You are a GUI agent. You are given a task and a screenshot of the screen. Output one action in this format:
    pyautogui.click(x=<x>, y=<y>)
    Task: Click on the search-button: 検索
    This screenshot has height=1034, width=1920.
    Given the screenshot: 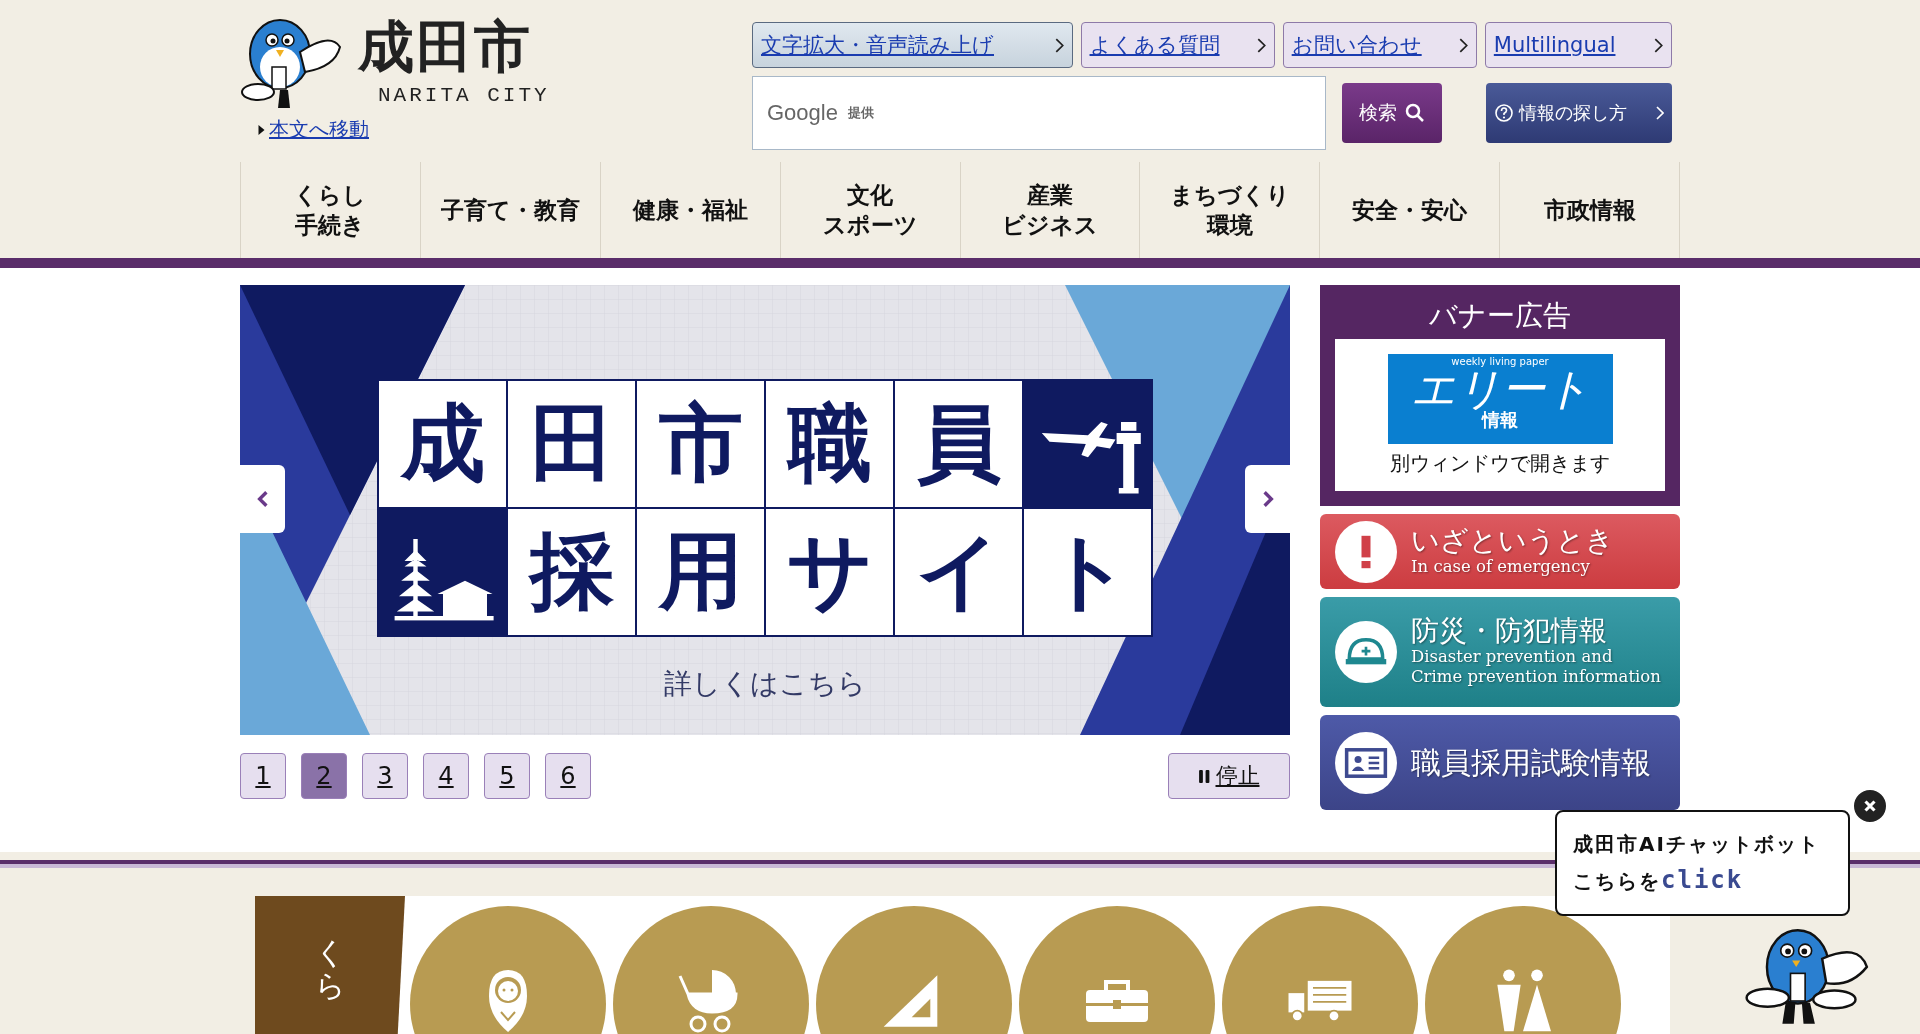 What is the action you would take?
    pyautogui.click(x=1392, y=113)
    